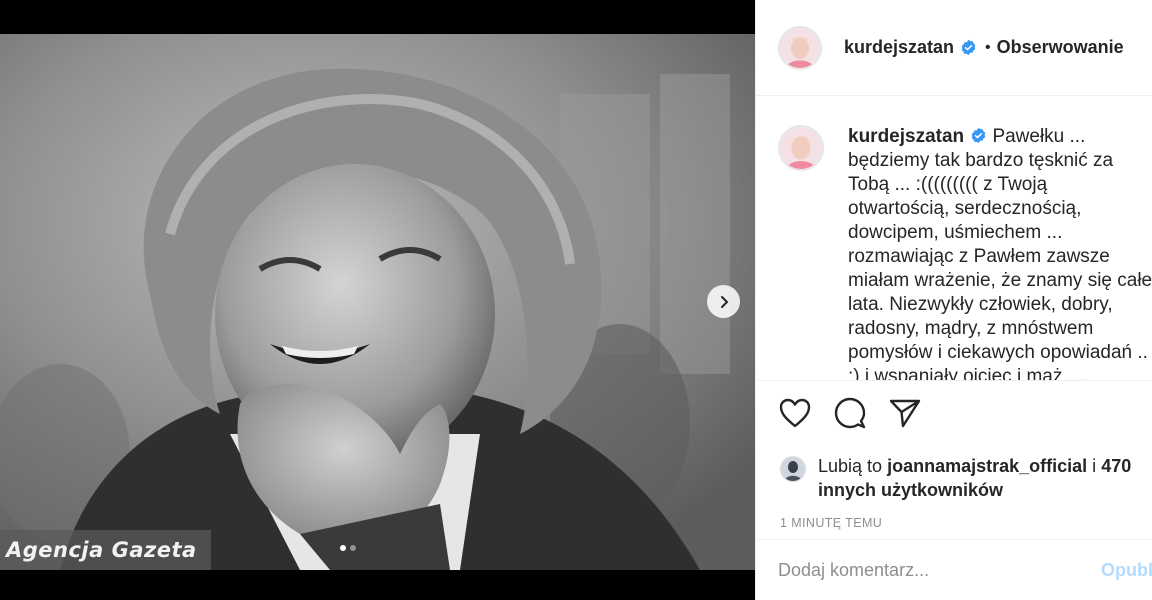 The height and width of the screenshot is (600, 1152). I want to click on comment-button, so click(850, 413).